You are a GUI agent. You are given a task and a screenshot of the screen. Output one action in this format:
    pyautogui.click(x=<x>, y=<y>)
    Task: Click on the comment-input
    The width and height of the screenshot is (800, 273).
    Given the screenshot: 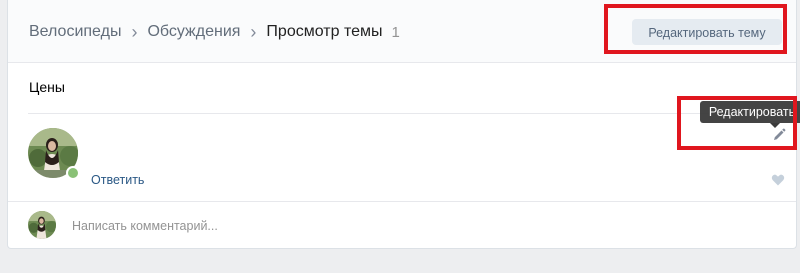 What is the action you would take?
    pyautogui.click(x=372, y=226)
    